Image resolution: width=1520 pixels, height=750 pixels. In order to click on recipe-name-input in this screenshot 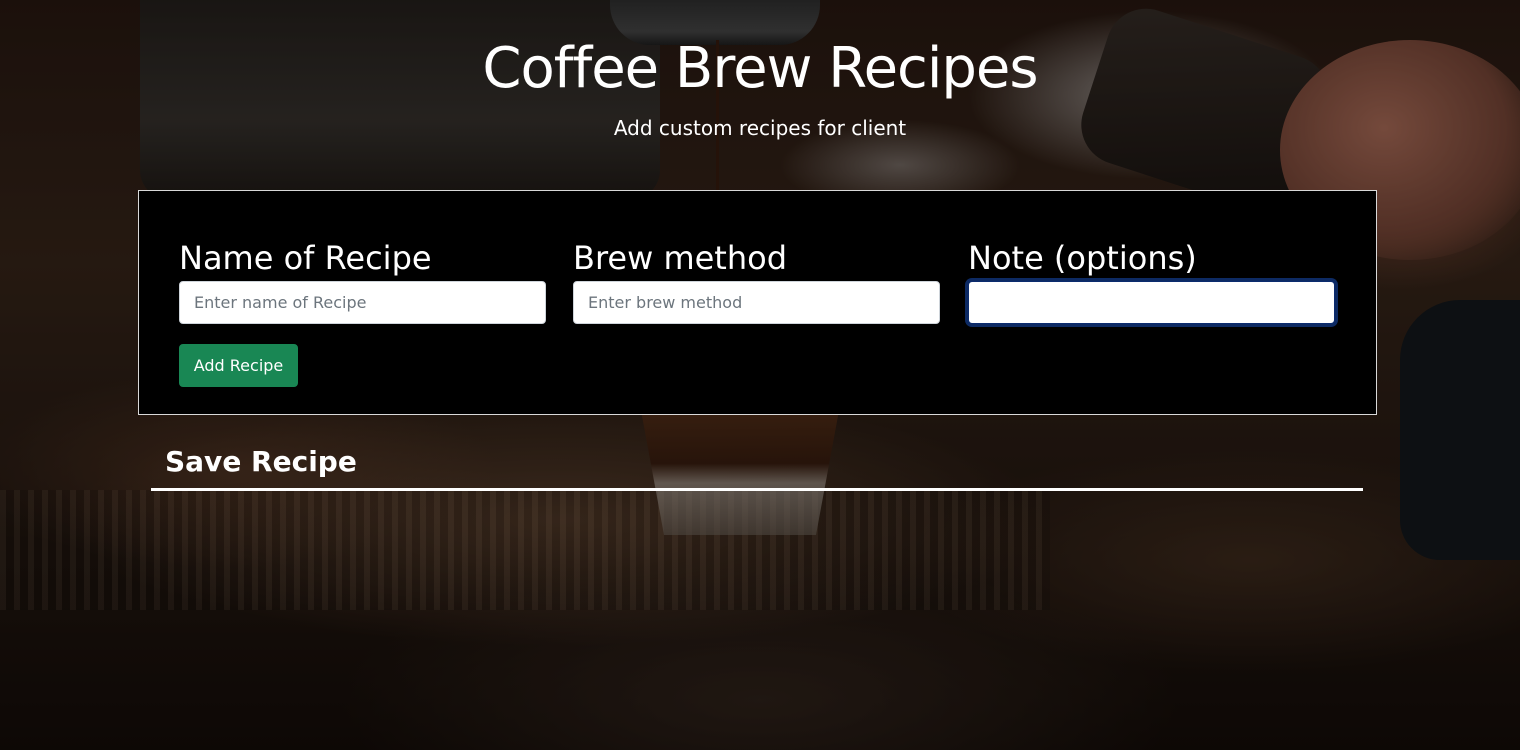, I will do `click(362, 302)`.